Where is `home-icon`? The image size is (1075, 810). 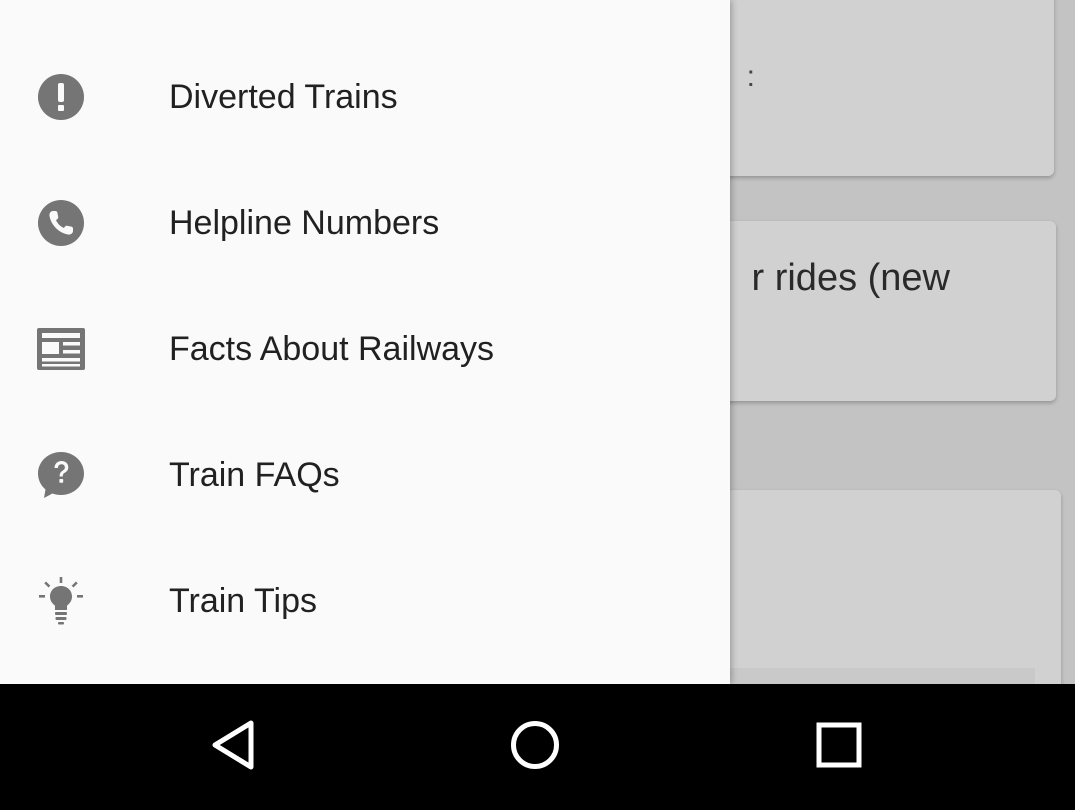
home-icon is located at coordinates (535, 747).